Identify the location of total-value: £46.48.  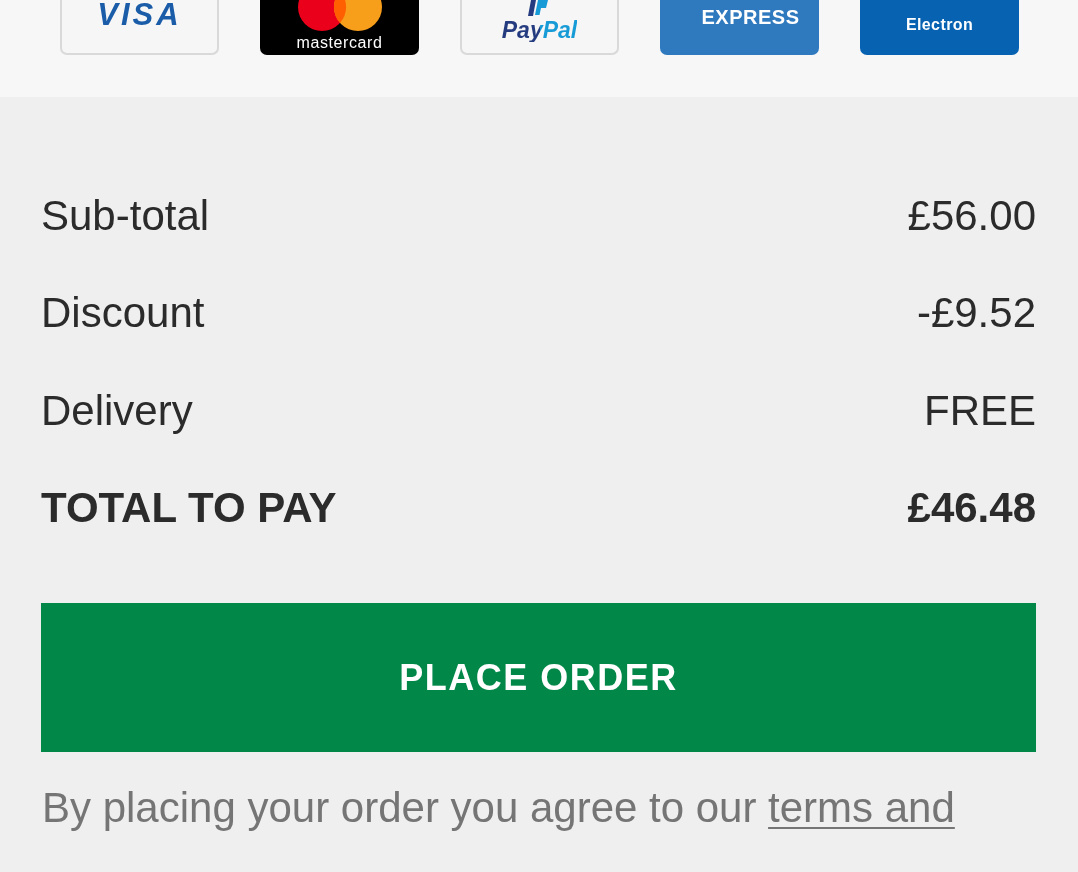
(971, 508).